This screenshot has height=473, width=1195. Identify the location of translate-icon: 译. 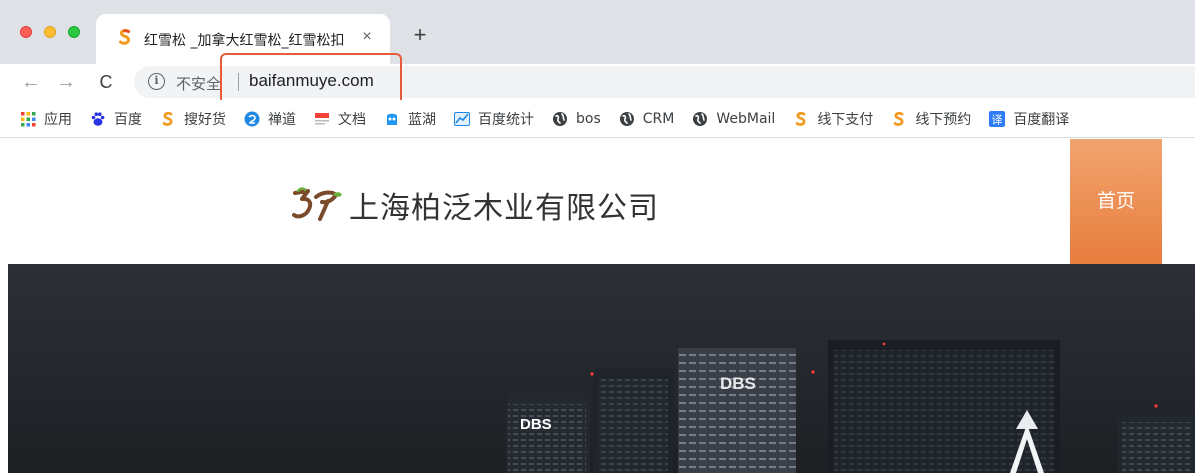
(997, 118).